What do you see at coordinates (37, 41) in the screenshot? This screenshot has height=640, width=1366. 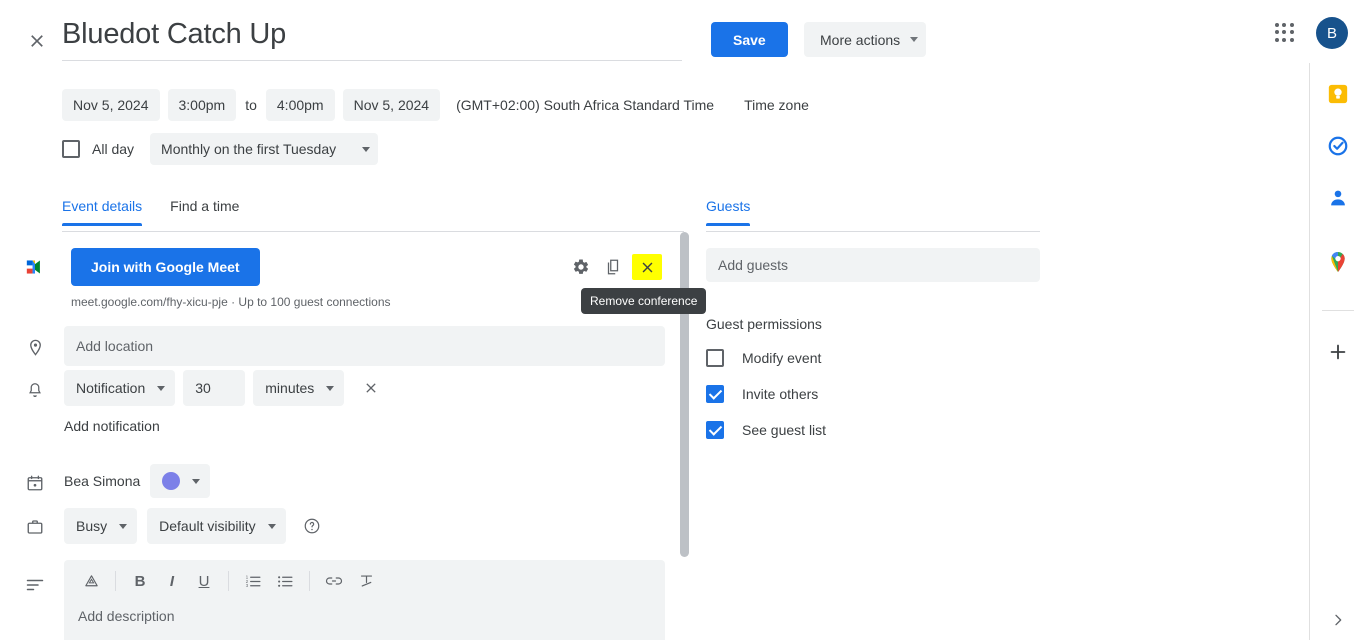 I see `close-icon` at bounding box center [37, 41].